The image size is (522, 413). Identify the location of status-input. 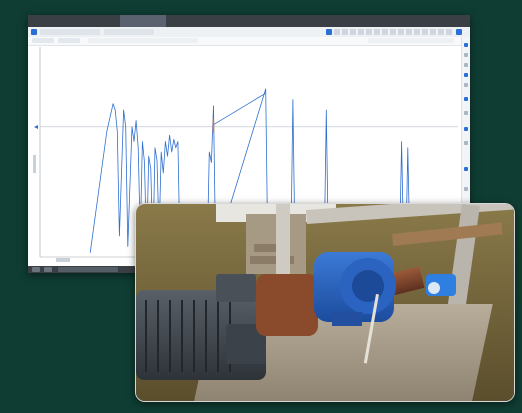
(88, 269).